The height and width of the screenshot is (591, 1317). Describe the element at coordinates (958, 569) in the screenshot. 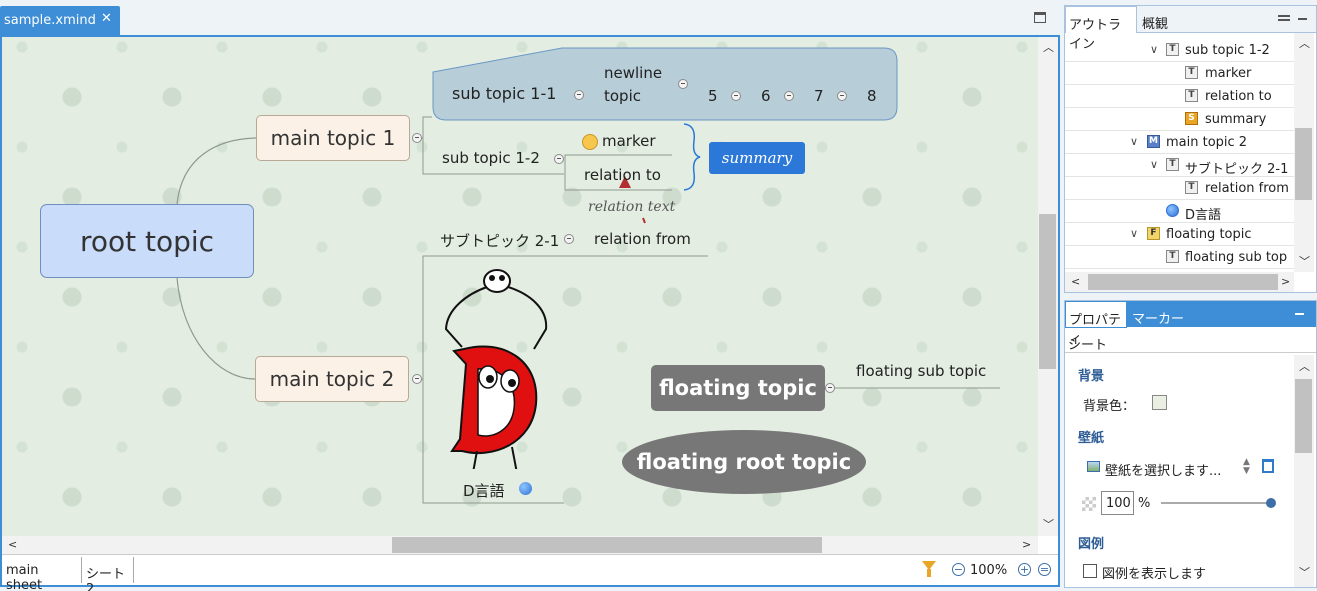

I see `zoom-out-icon: −` at that location.